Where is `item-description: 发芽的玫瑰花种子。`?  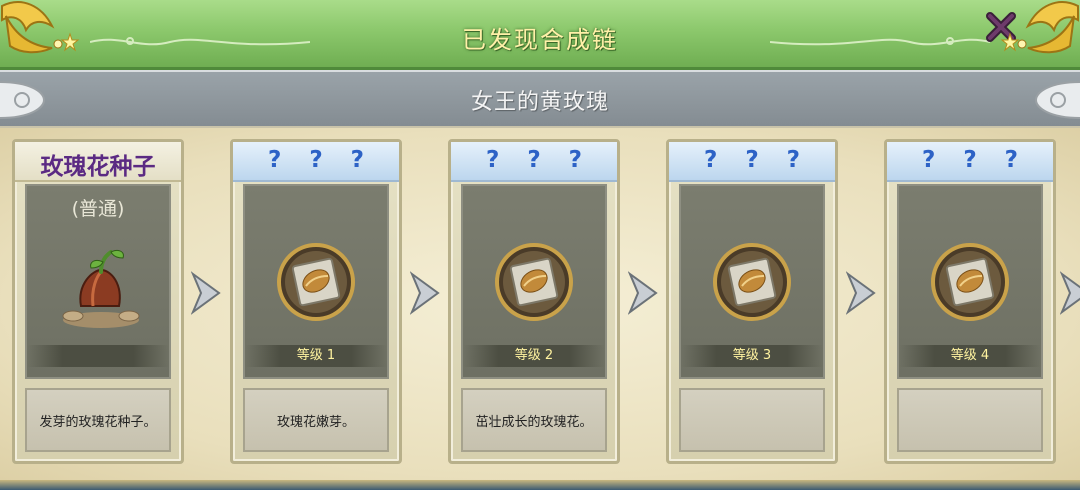 item-description: 发芽的玫瑰花种子。 is located at coordinates (98, 420).